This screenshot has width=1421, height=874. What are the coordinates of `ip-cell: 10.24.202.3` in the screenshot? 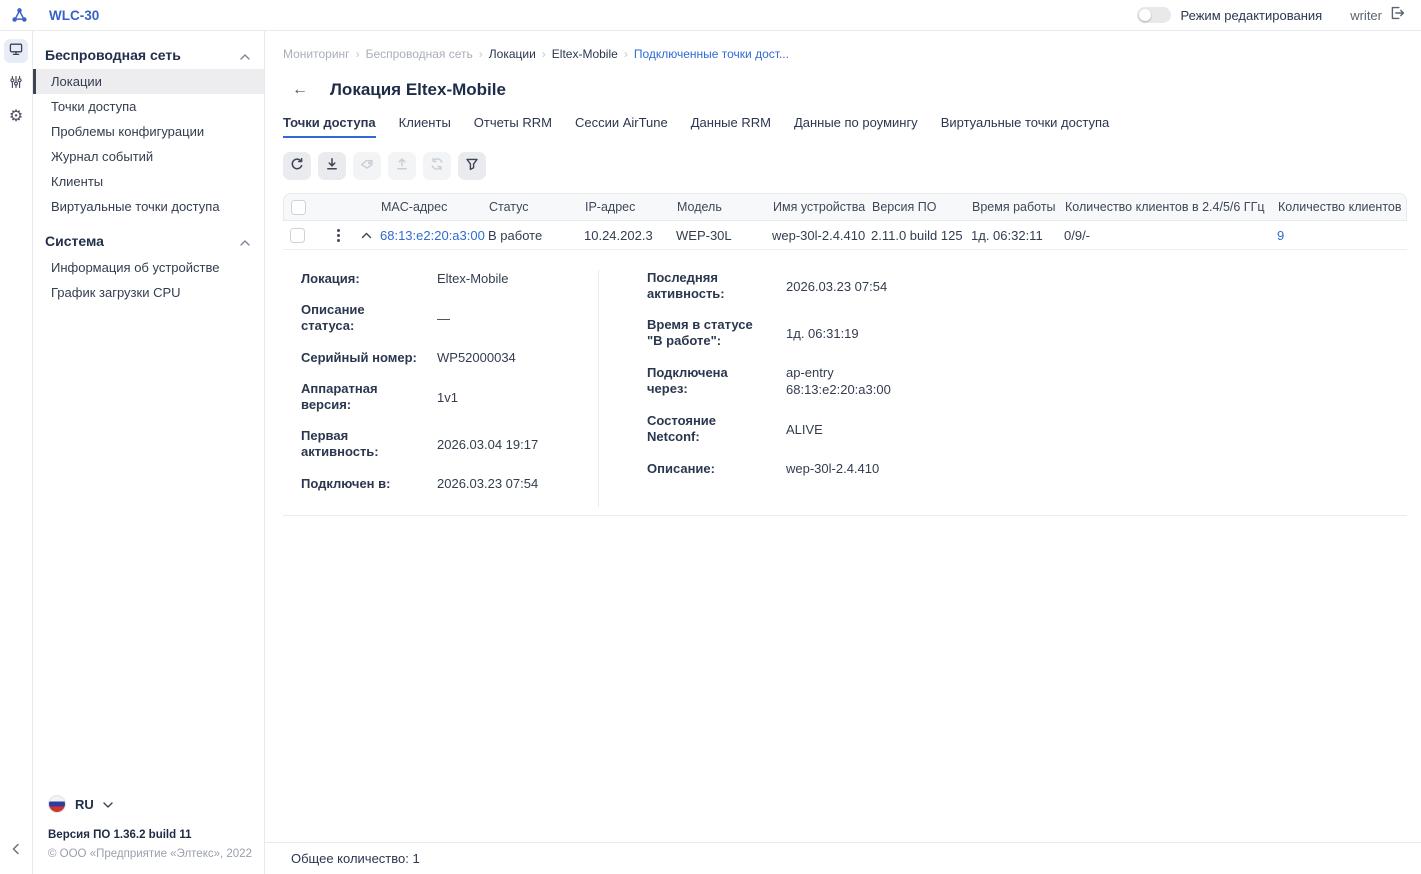 It's located at (618, 235).